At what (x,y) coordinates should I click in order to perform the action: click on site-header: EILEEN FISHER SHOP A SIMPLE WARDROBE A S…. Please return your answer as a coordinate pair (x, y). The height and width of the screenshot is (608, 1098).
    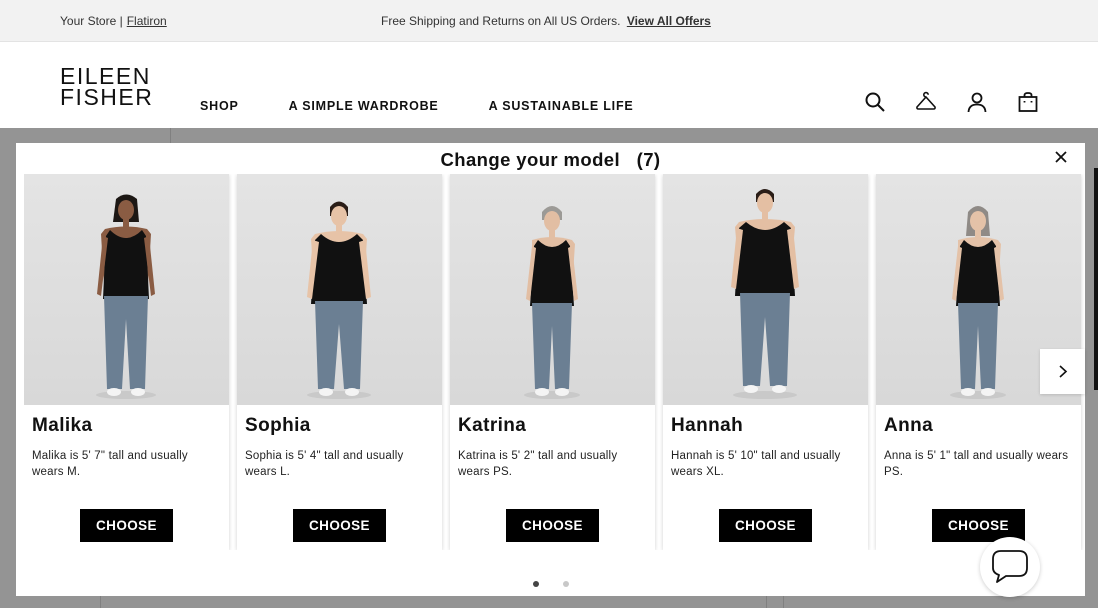
    Looking at the image, I should click on (549, 85).